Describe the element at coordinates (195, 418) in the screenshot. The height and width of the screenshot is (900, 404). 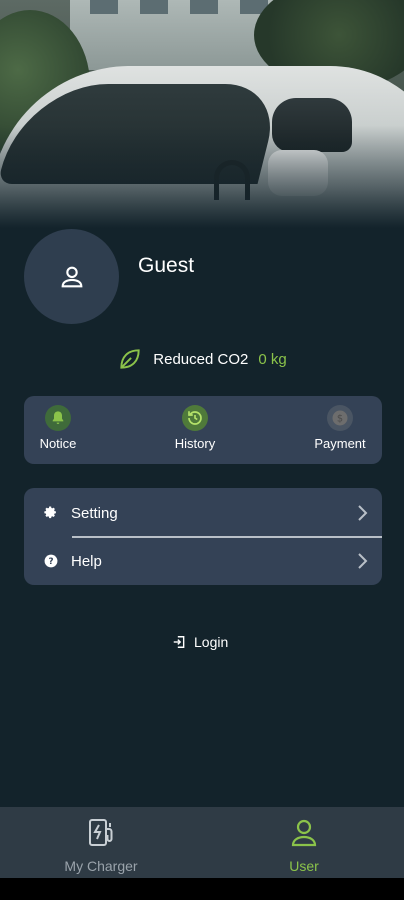
I see `history-icon` at that location.